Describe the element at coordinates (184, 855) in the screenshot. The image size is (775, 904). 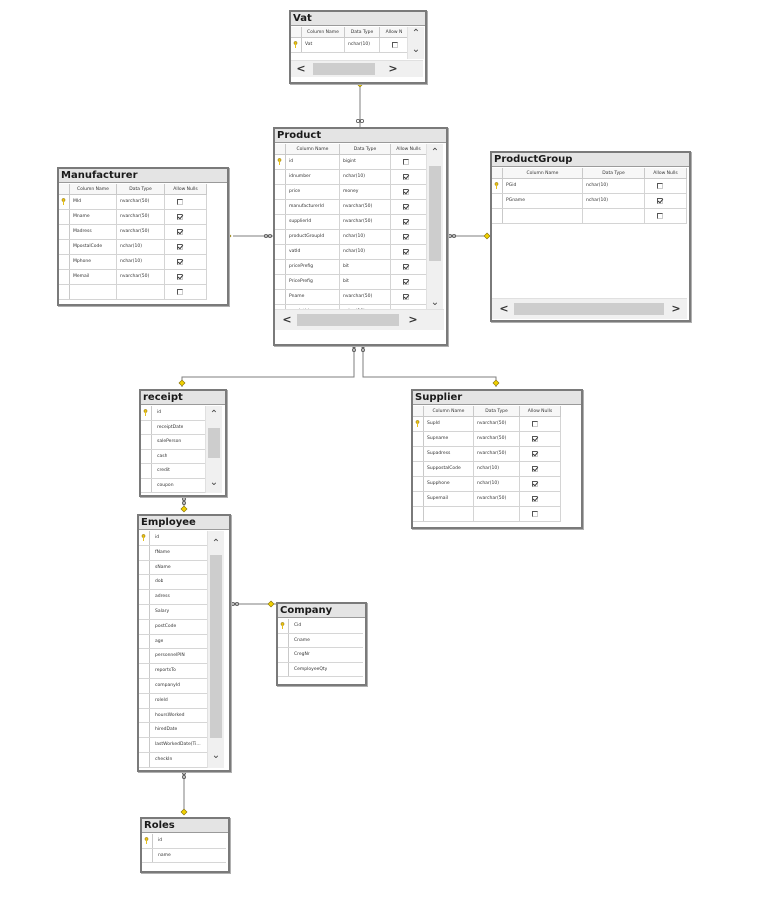
I see `list-item: name` at that location.